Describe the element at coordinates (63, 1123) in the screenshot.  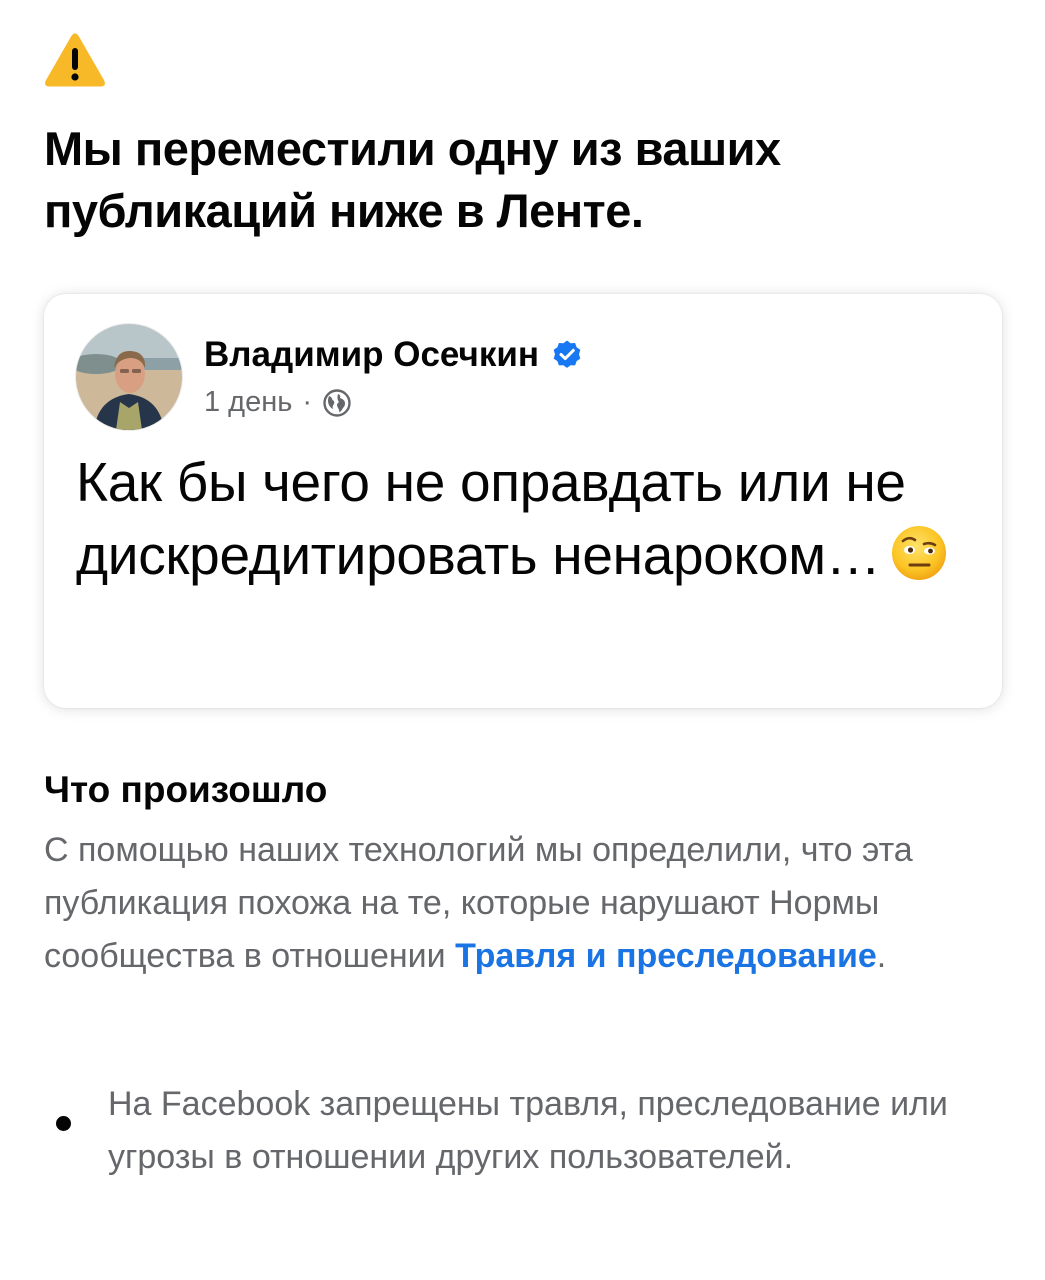
I see `bullet-dot-icon` at that location.